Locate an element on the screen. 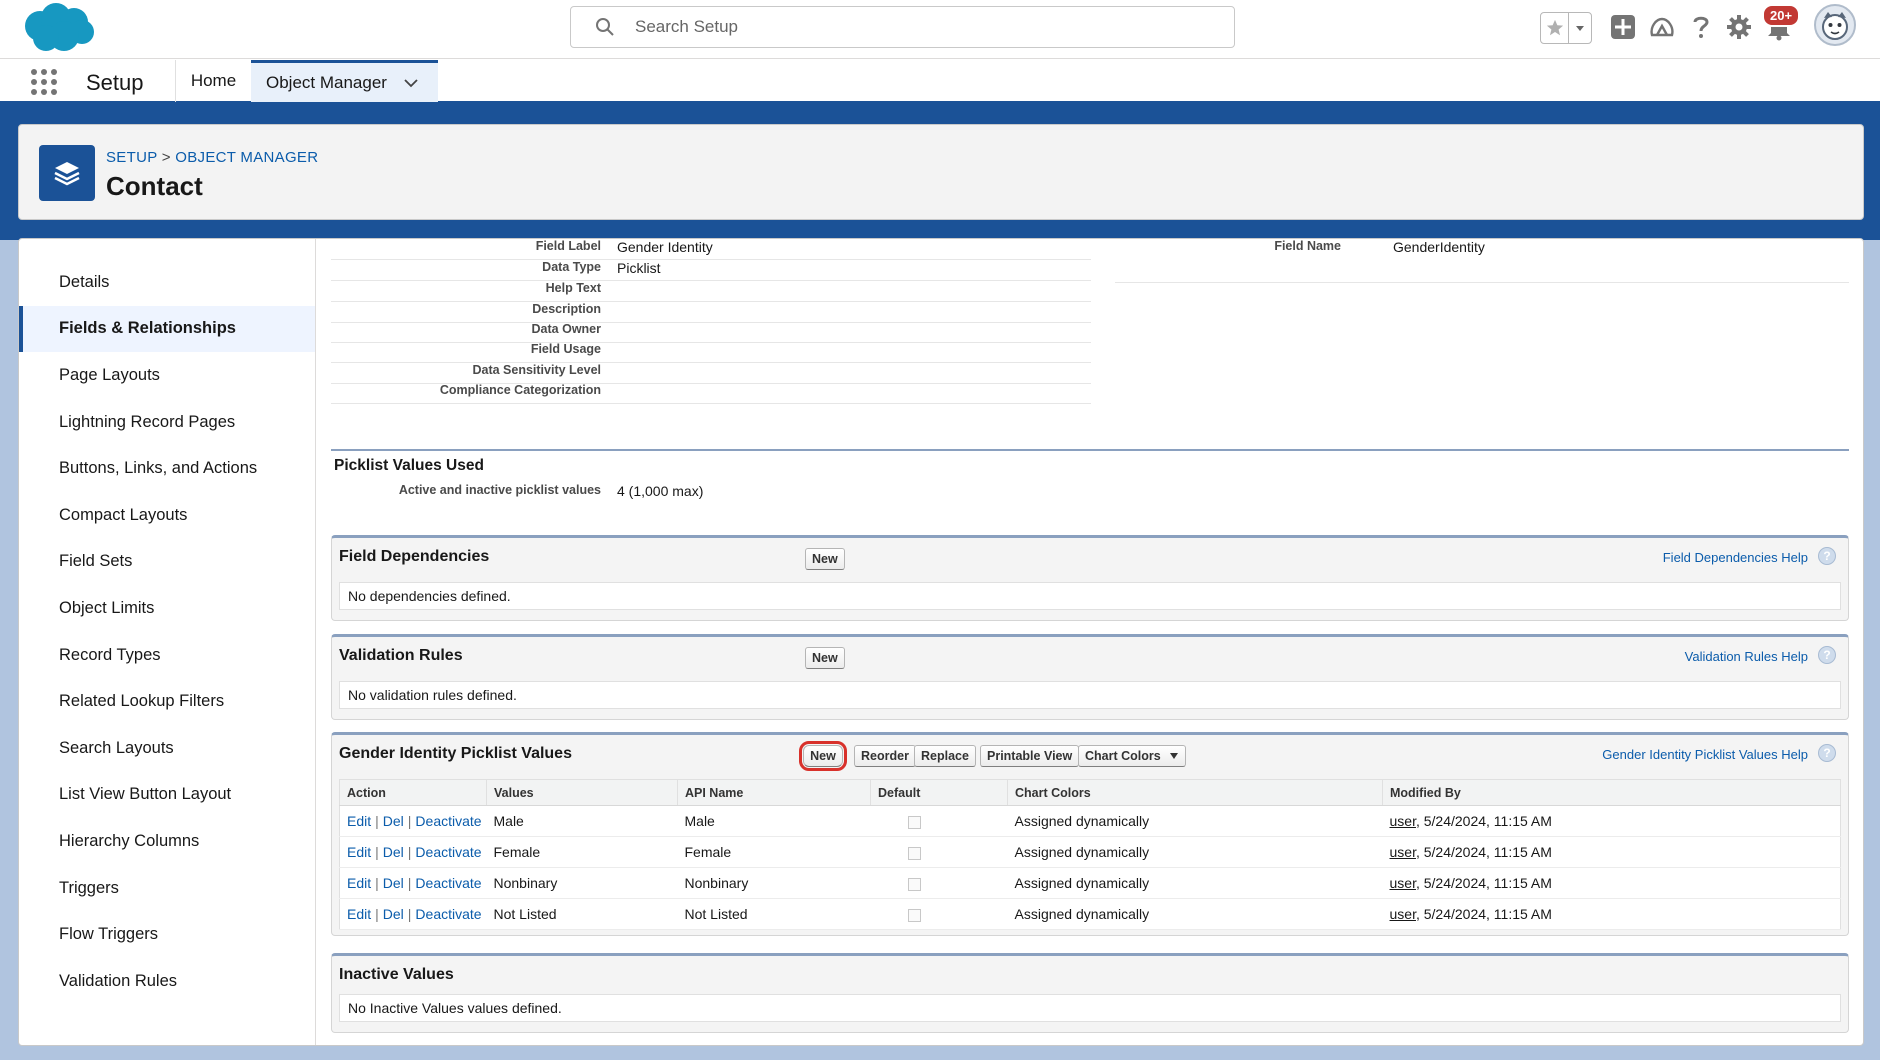  breadcrumb: SETUP > OBJECT MANAGER is located at coordinates (212, 157).